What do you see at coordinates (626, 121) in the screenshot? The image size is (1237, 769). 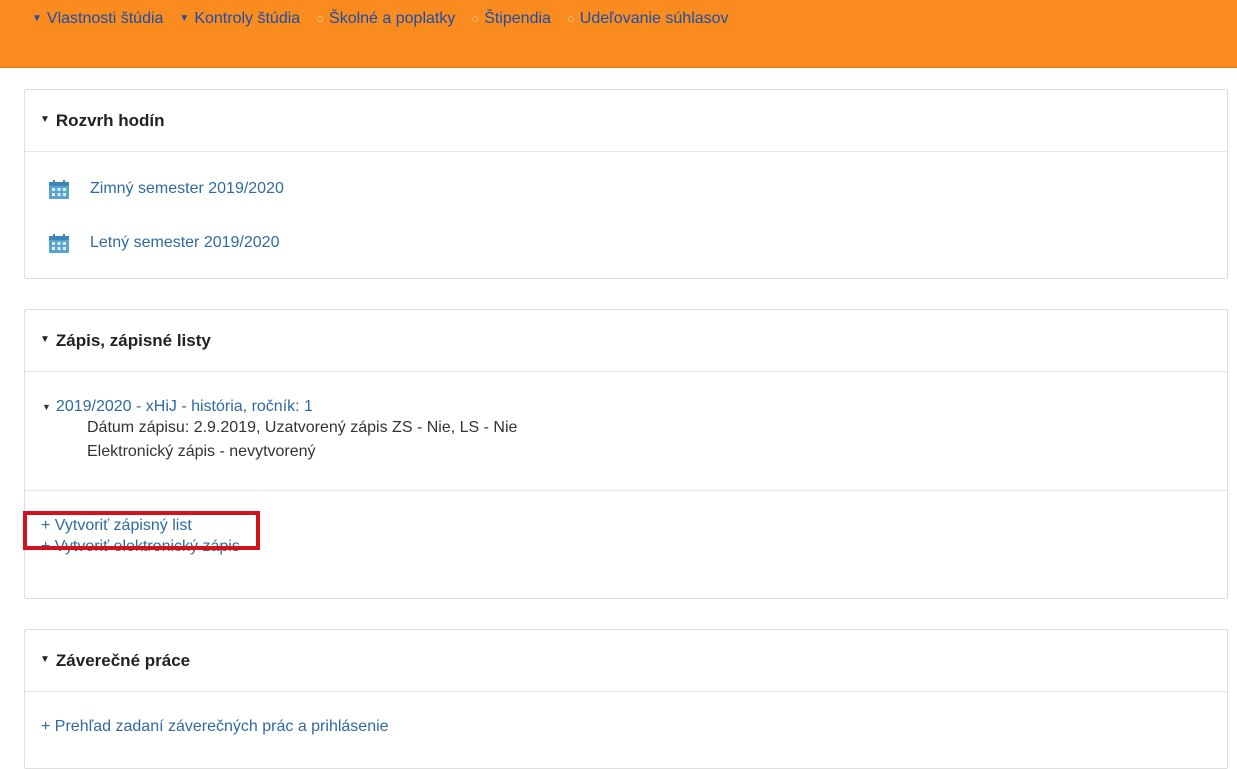 I see `schedule-panel-header: ▼ Rozvrh hodín` at bounding box center [626, 121].